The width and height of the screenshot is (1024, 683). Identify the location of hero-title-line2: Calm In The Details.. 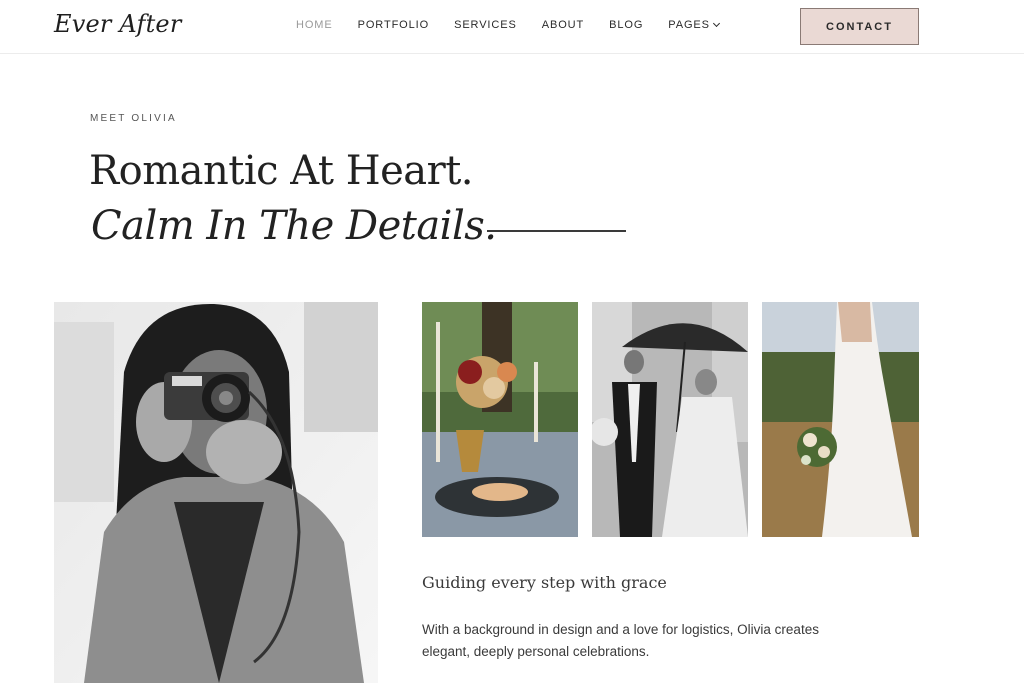
(294, 226).